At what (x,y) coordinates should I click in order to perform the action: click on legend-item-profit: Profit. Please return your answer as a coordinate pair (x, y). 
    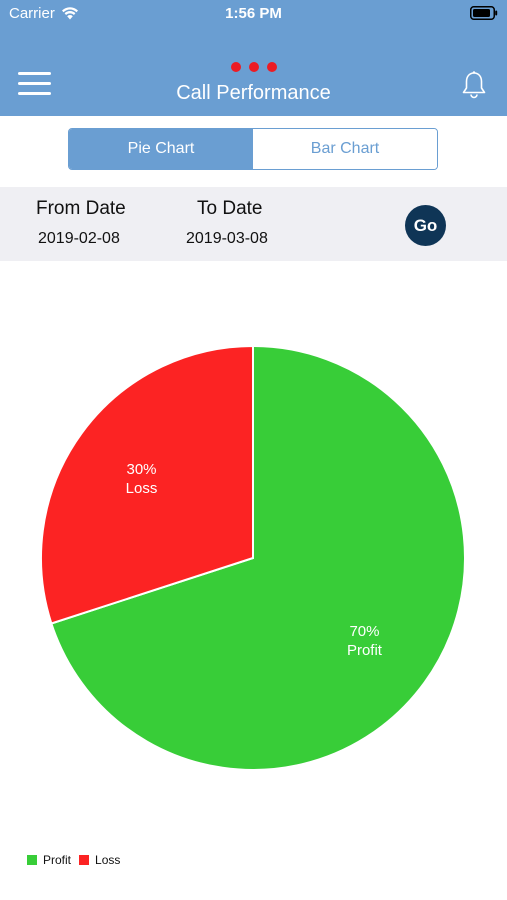
    Looking at the image, I should click on (49, 860).